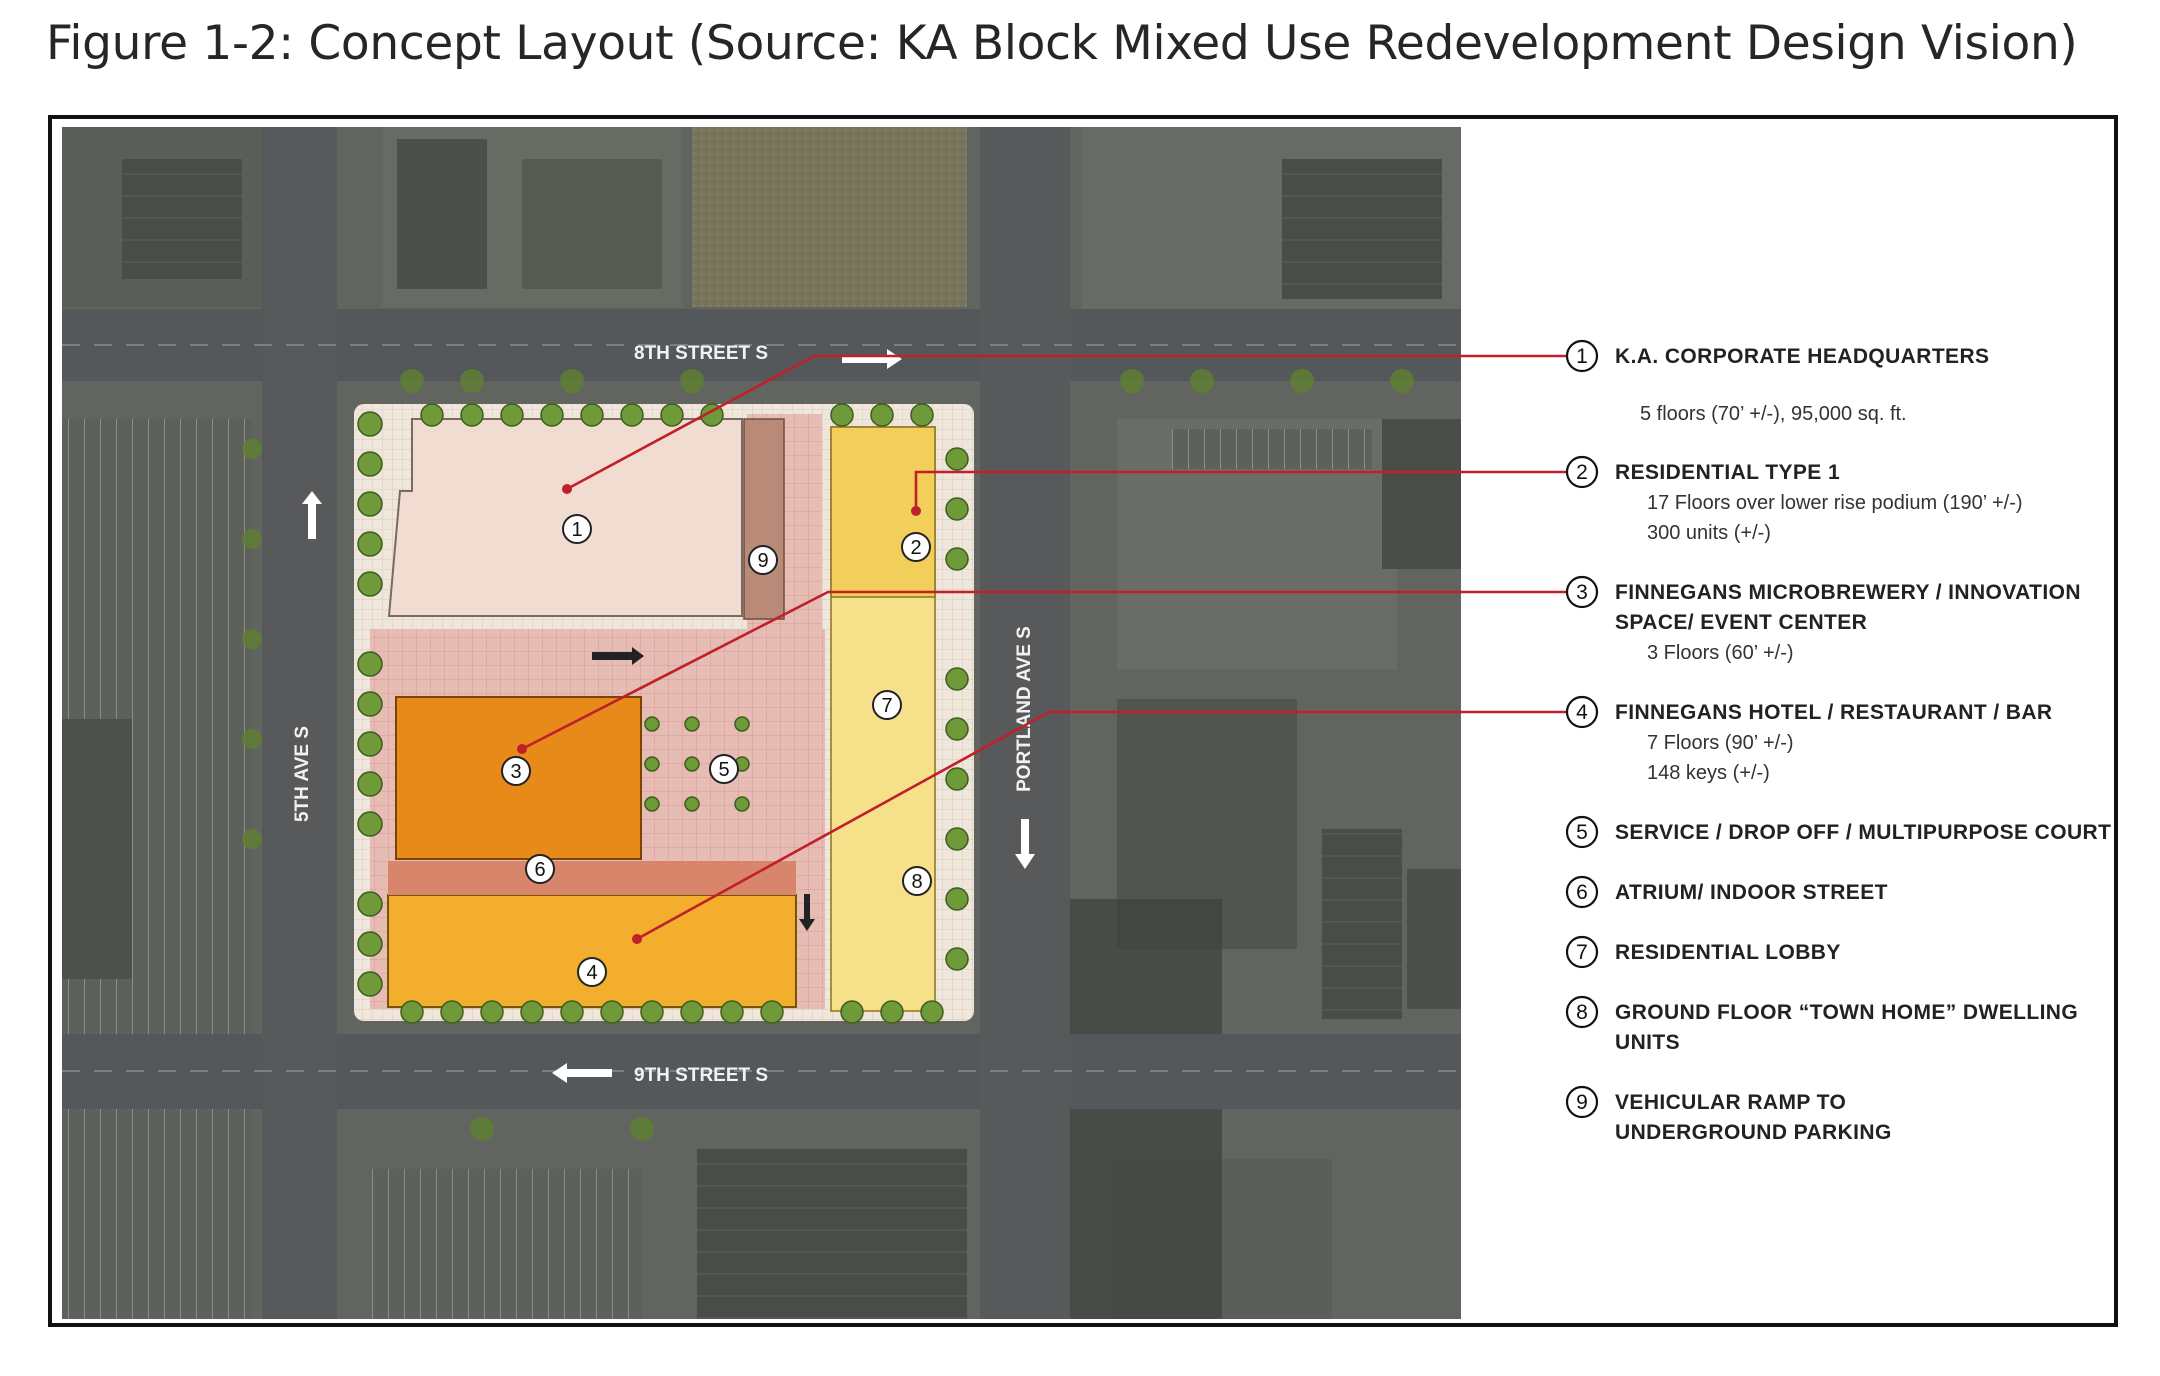  I want to click on legend-detail-1a: 5 floors (70’ +/-), 95,000 sq. ft., so click(1773, 414).